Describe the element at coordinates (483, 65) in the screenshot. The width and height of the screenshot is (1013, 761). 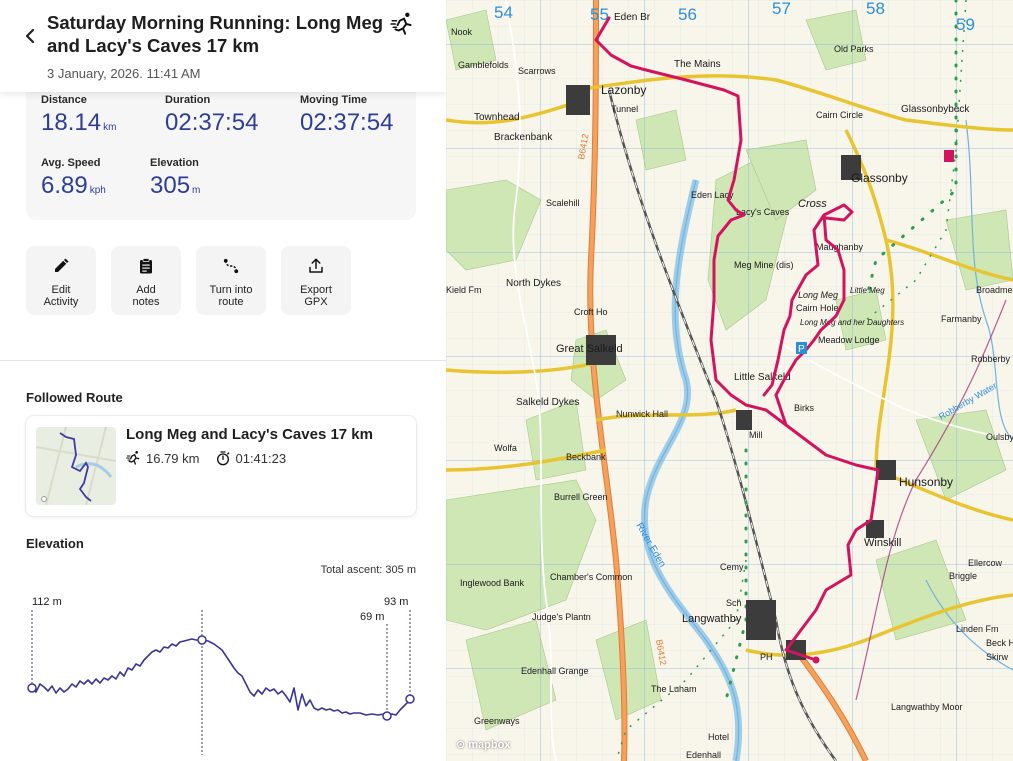
I see `svg-text: Gamblefolds` at that location.